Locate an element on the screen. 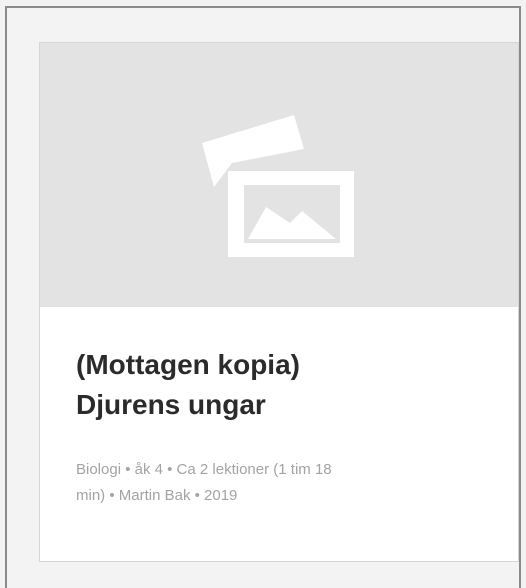  image-placeholder-icon is located at coordinates (278, 186).